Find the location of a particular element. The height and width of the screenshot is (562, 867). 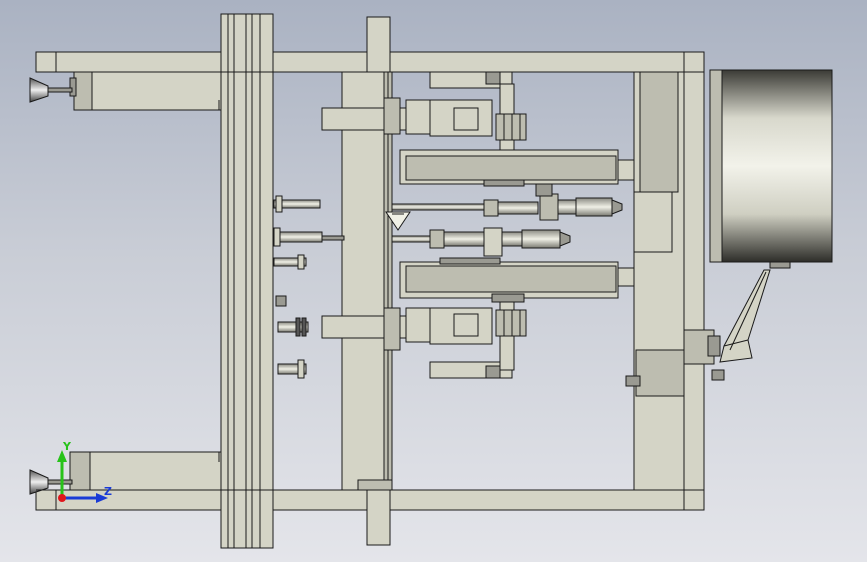

coordinate-triad: Y Z is located at coordinates (83, 473).